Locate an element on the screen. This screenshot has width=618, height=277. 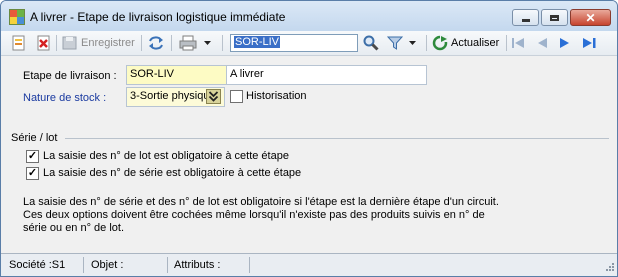
status-objet: Objet : is located at coordinates (107, 265).